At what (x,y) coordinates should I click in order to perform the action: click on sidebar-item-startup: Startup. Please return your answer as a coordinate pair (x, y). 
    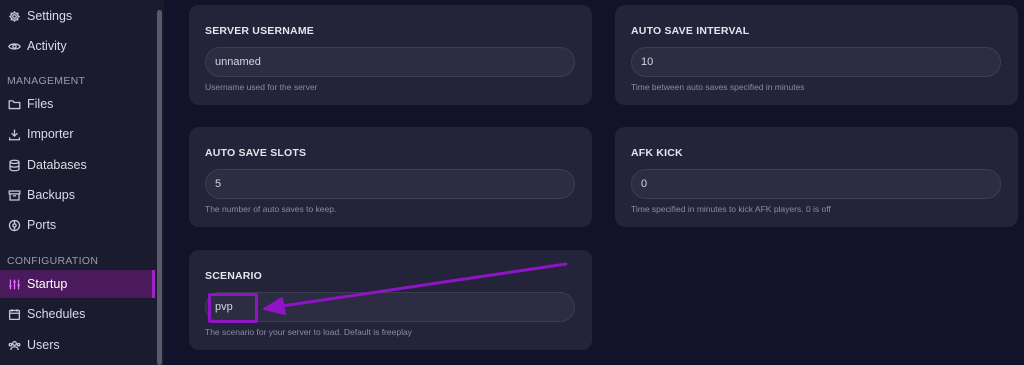
    Looking at the image, I should click on (77, 284).